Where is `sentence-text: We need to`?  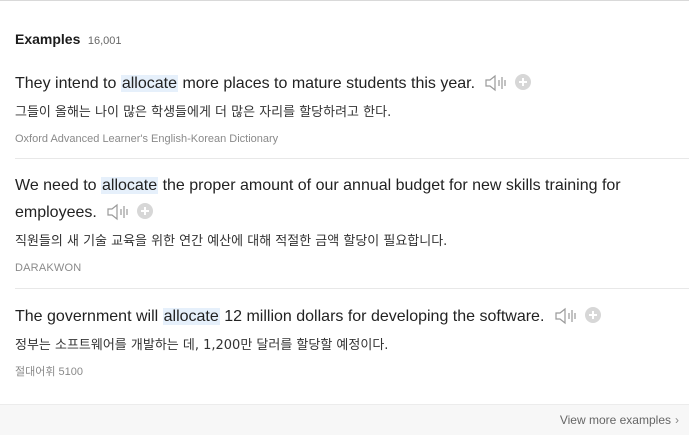
sentence-text: We need to is located at coordinates (58, 185).